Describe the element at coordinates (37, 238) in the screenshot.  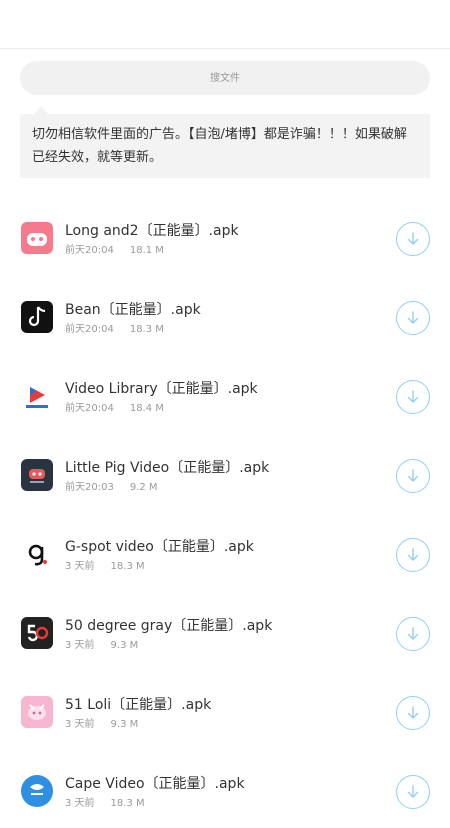
I see `long-and2-app-icon` at that location.